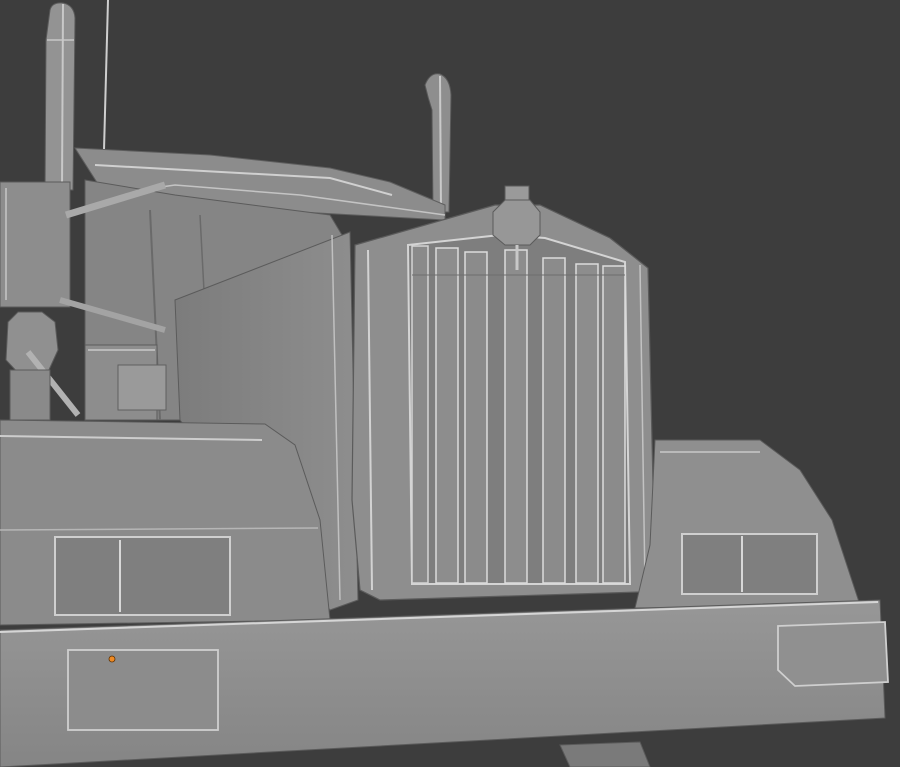 The height and width of the screenshot is (767, 900). I want to click on fender-light-left, so click(142, 576).